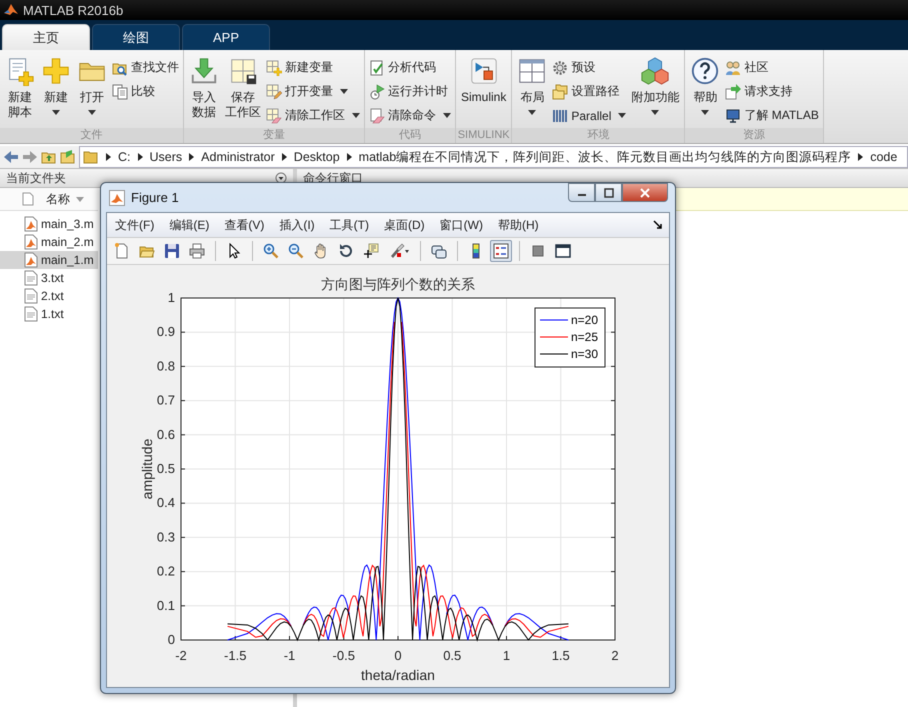 The image size is (908, 707). I want to click on tick-label: 0.7, so click(165, 400).